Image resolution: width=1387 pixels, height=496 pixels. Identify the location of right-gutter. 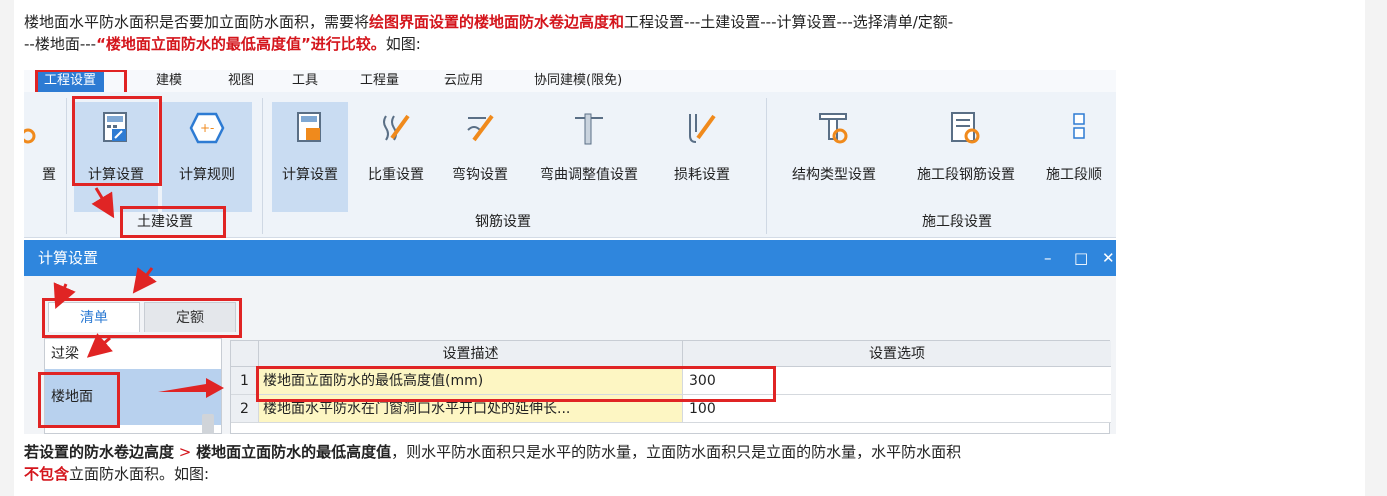
(1376, 248).